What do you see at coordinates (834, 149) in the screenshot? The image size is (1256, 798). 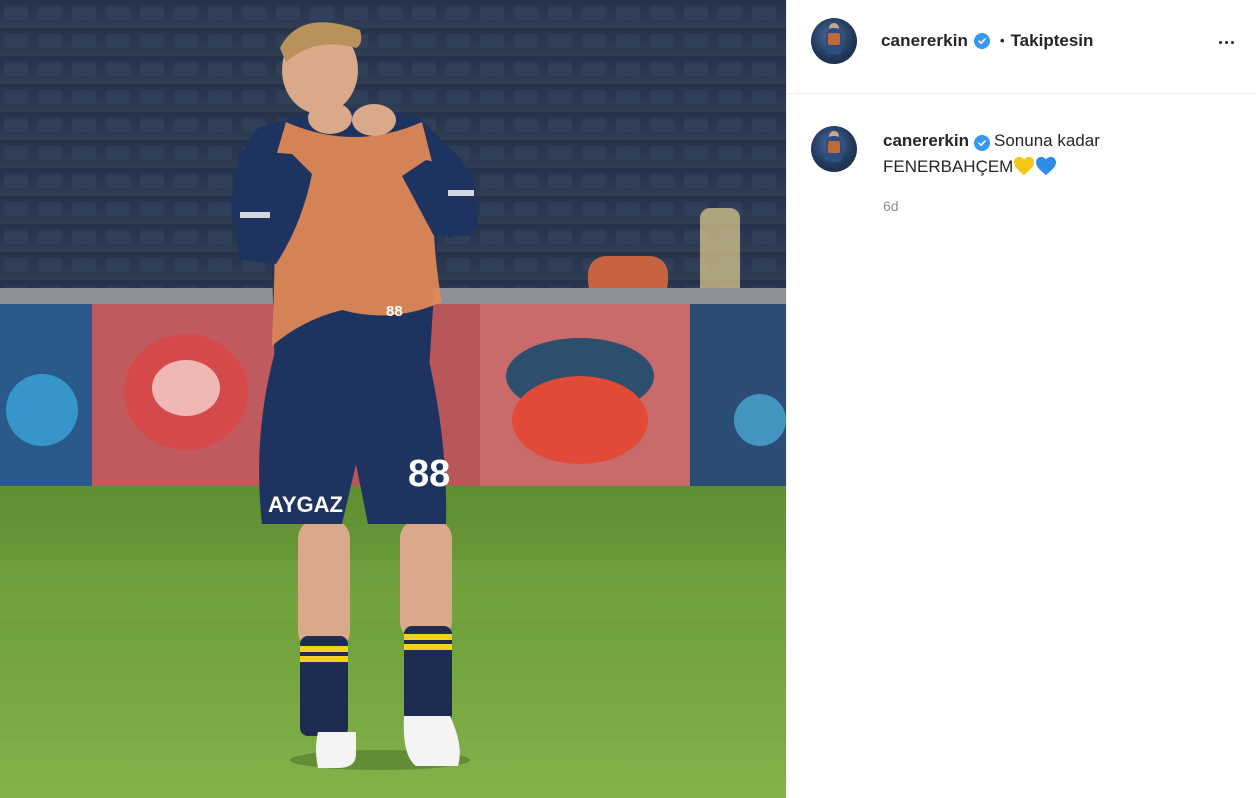 I see `caption-avatar` at bounding box center [834, 149].